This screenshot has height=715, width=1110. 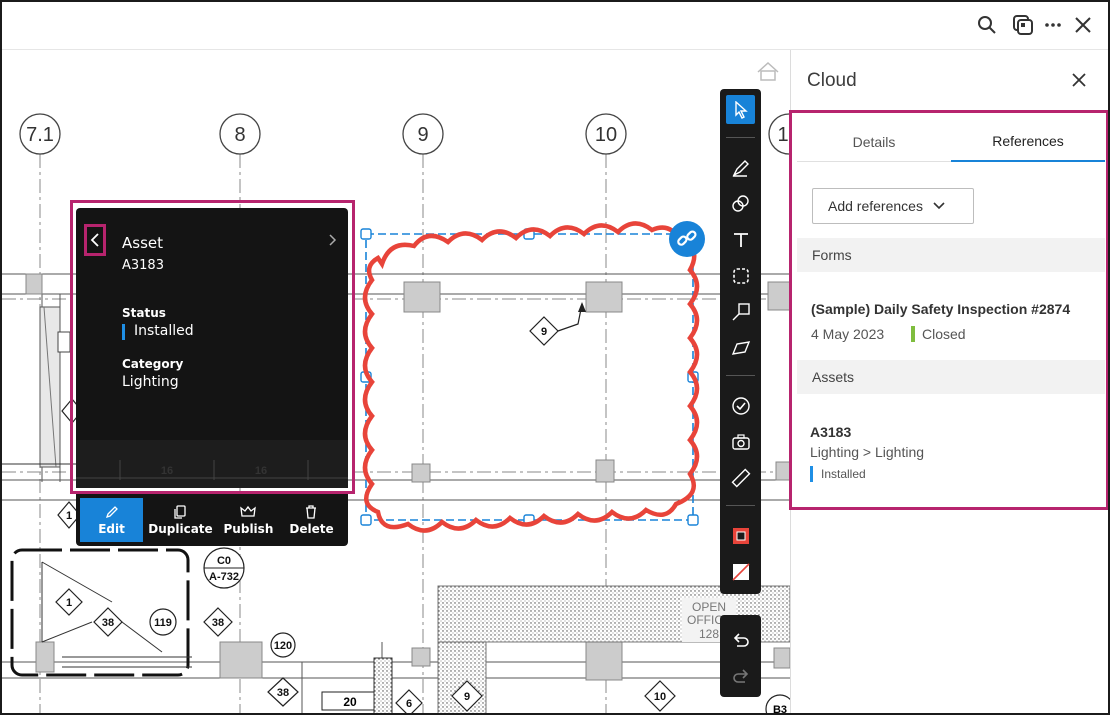 I want to click on duplicate-button: Duplicate, so click(x=180, y=520).